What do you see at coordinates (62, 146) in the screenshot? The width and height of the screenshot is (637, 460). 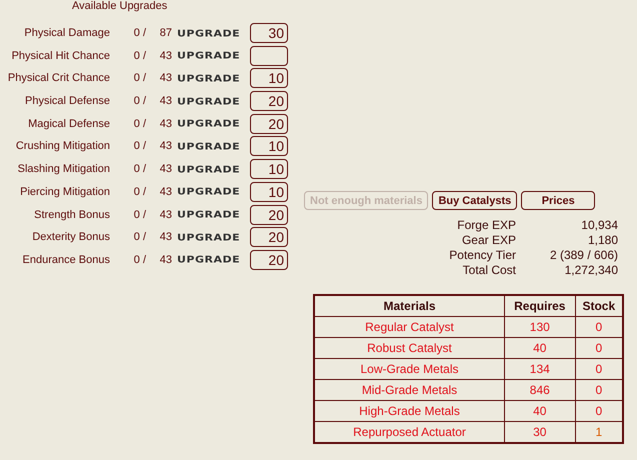 I see `upgrade-name: Crushing Mitigation` at bounding box center [62, 146].